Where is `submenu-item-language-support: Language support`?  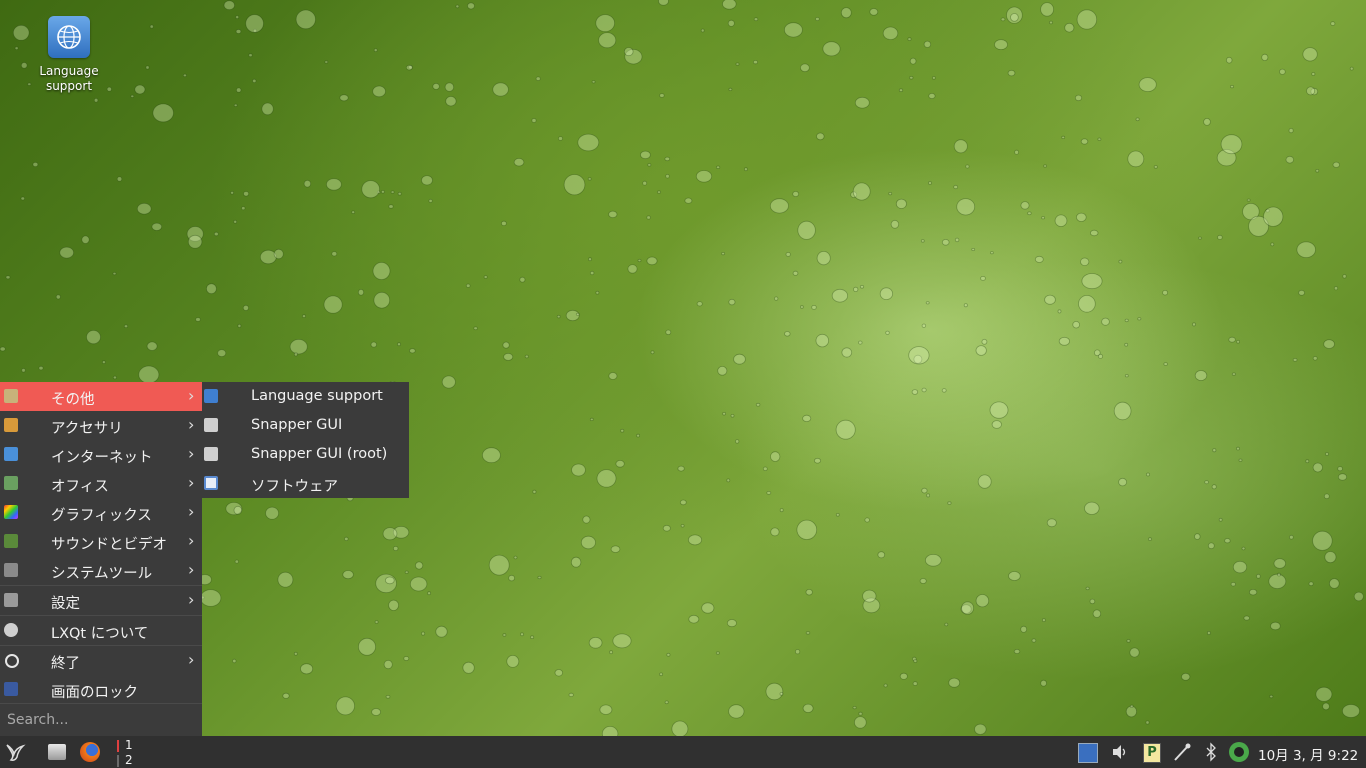
submenu-item-language-support: Language support is located at coordinates (305, 396).